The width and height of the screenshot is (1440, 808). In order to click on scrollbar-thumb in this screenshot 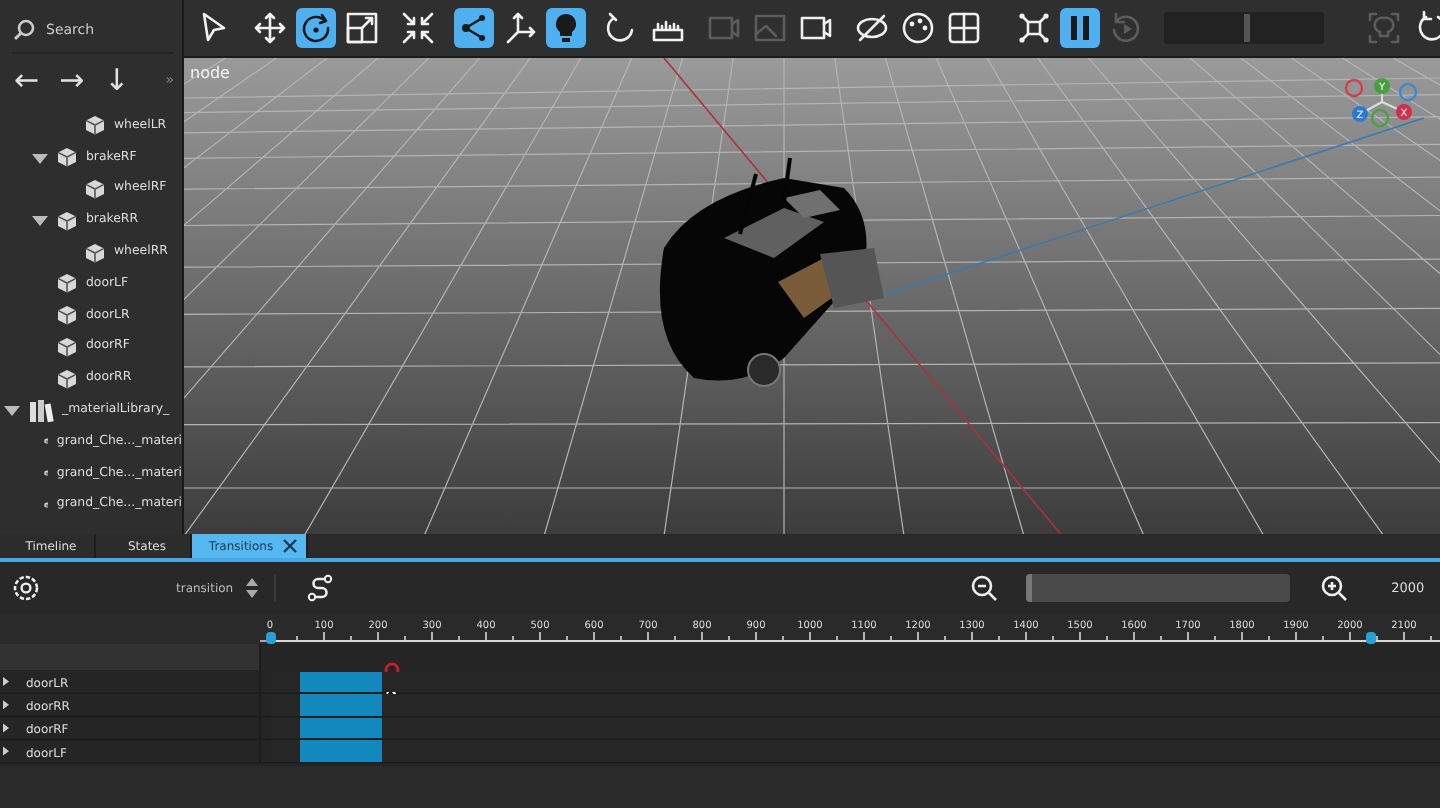, I will do `click(1028, 588)`.